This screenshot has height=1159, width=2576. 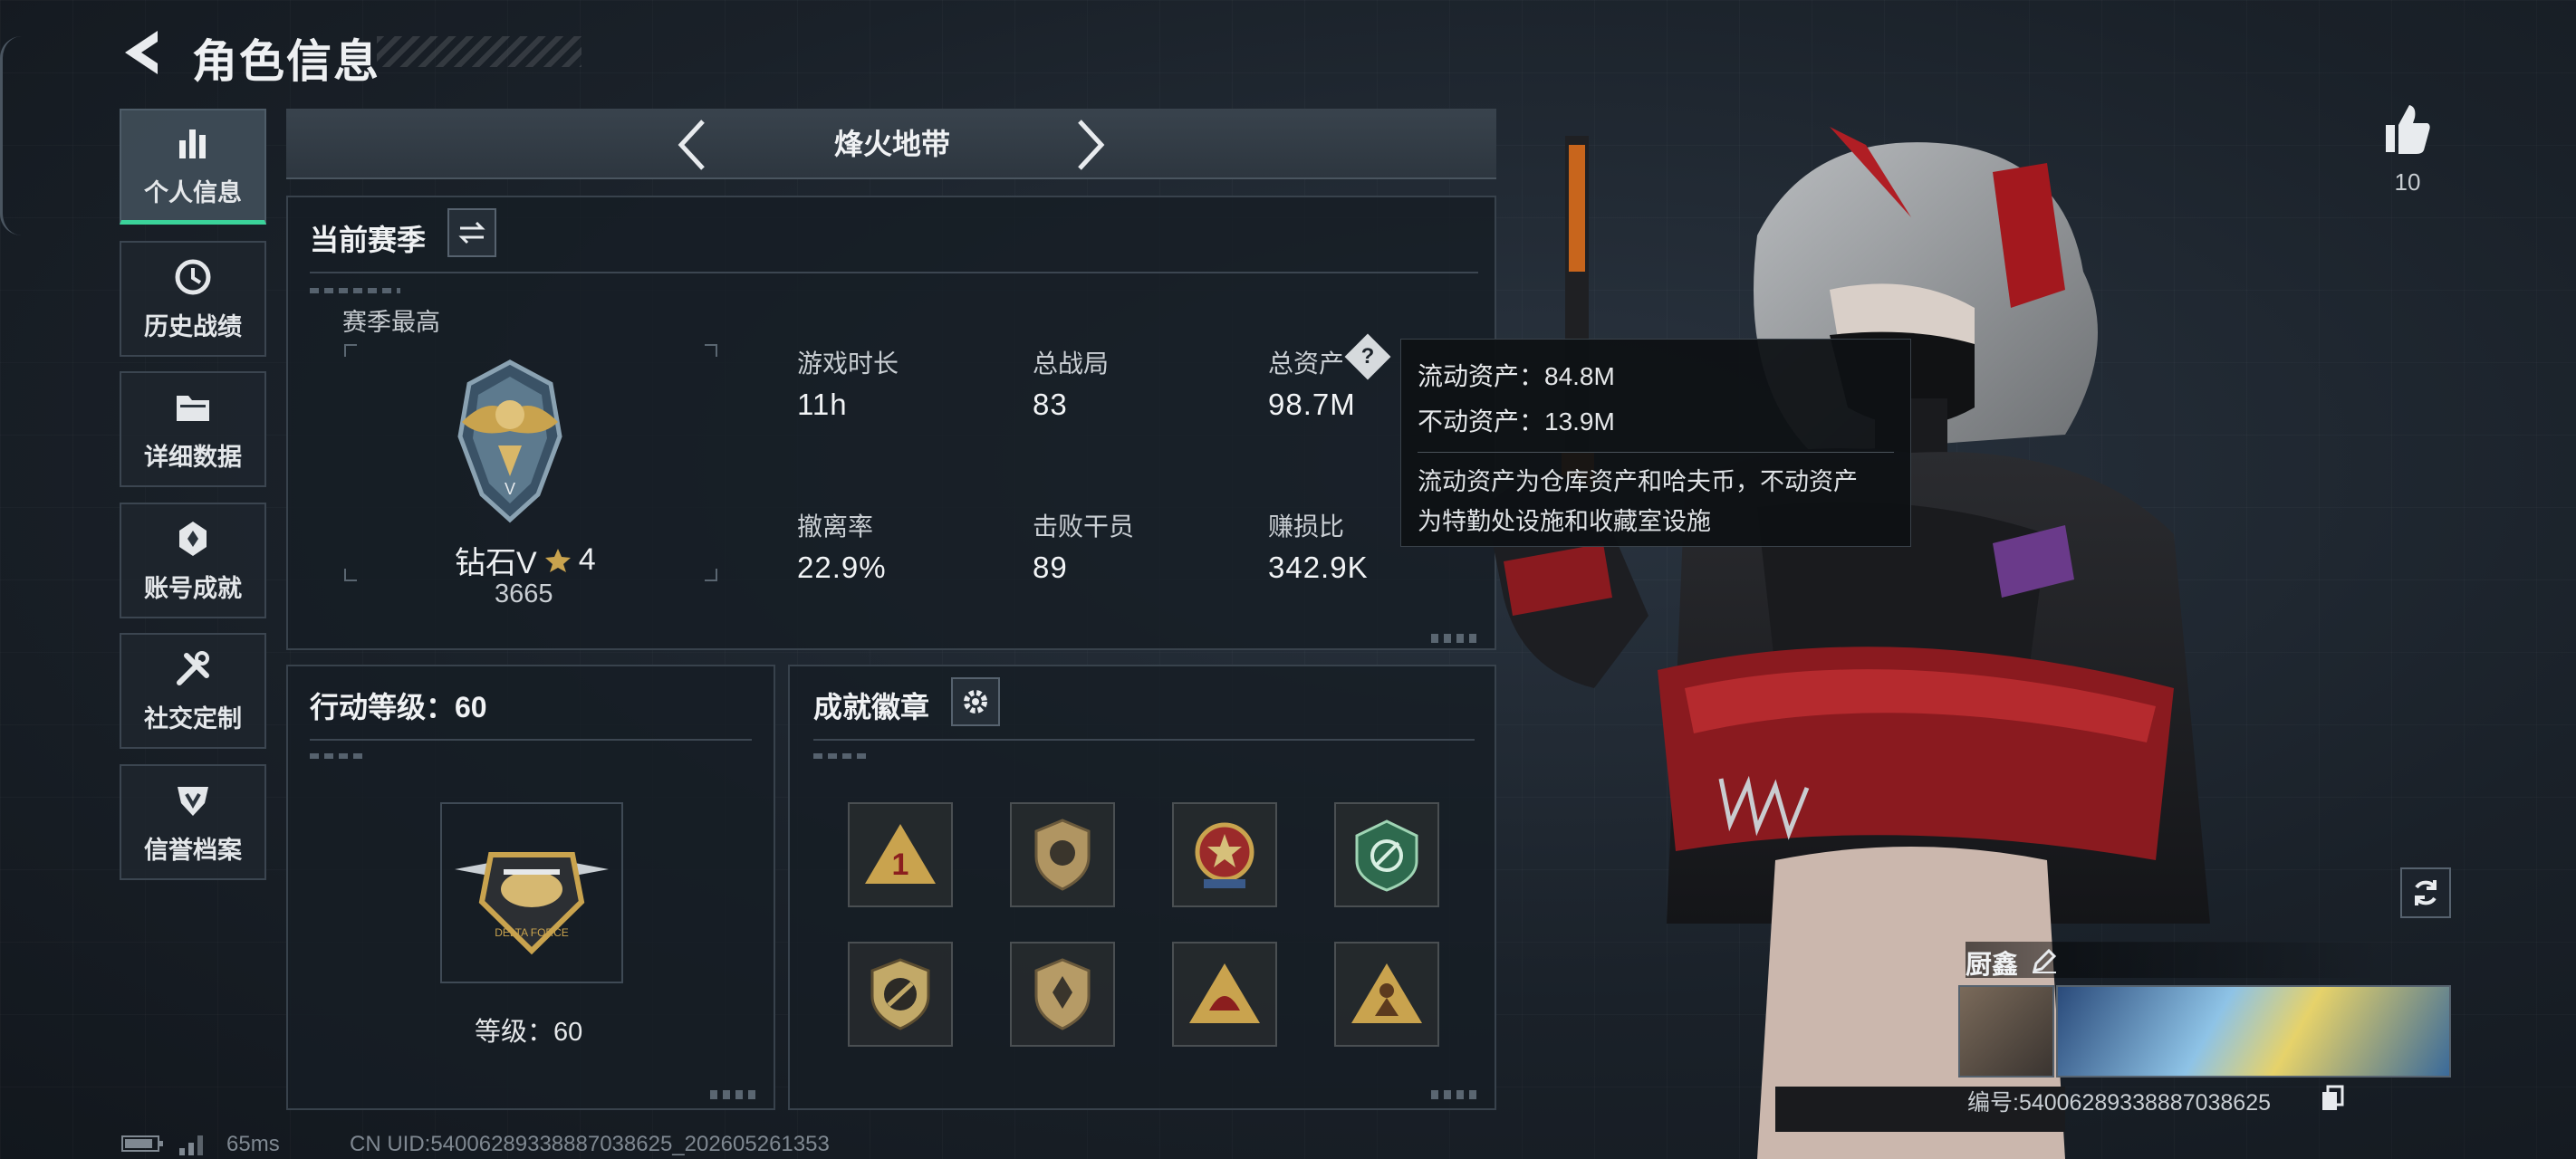 What do you see at coordinates (1564, 521) in the screenshot?
I see `tooltip-desc-line2: 为特勤处设施和收藏室设施` at bounding box center [1564, 521].